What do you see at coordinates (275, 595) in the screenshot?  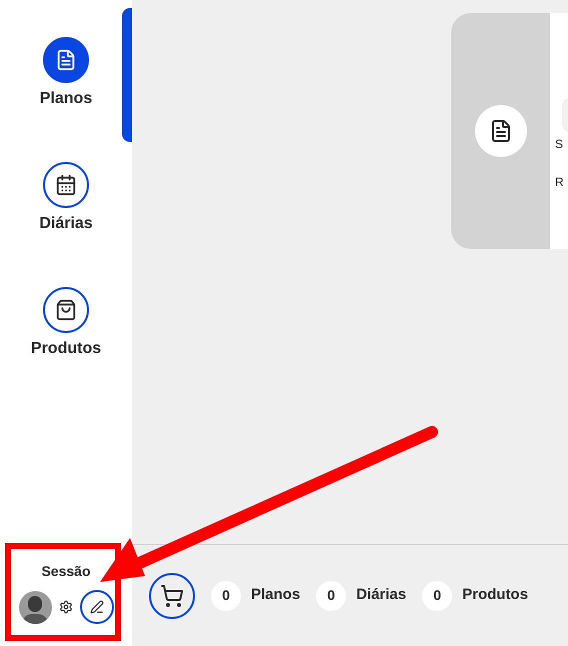 I see `counter-label: Planos` at bounding box center [275, 595].